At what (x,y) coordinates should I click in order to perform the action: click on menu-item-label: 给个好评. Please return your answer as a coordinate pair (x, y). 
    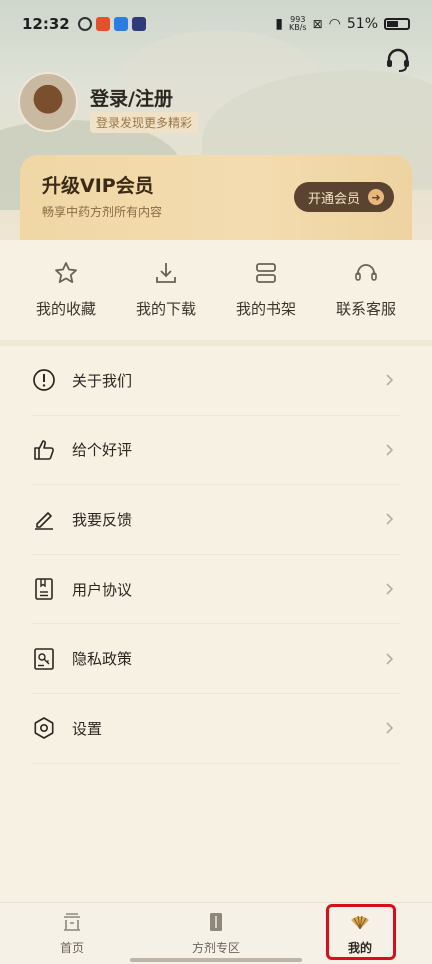
    Looking at the image, I should click on (102, 450).